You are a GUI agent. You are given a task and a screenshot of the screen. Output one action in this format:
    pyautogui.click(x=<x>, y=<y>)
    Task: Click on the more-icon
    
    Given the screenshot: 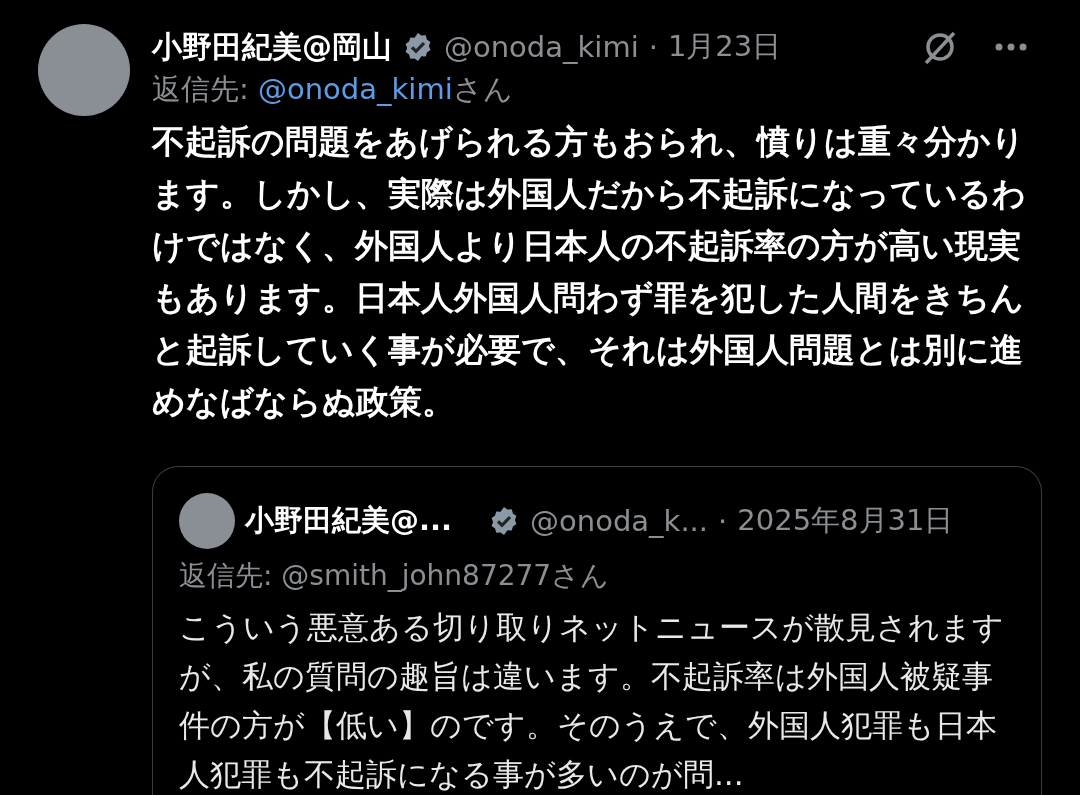 What is the action you would take?
    pyautogui.click(x=1011, y=47)
    